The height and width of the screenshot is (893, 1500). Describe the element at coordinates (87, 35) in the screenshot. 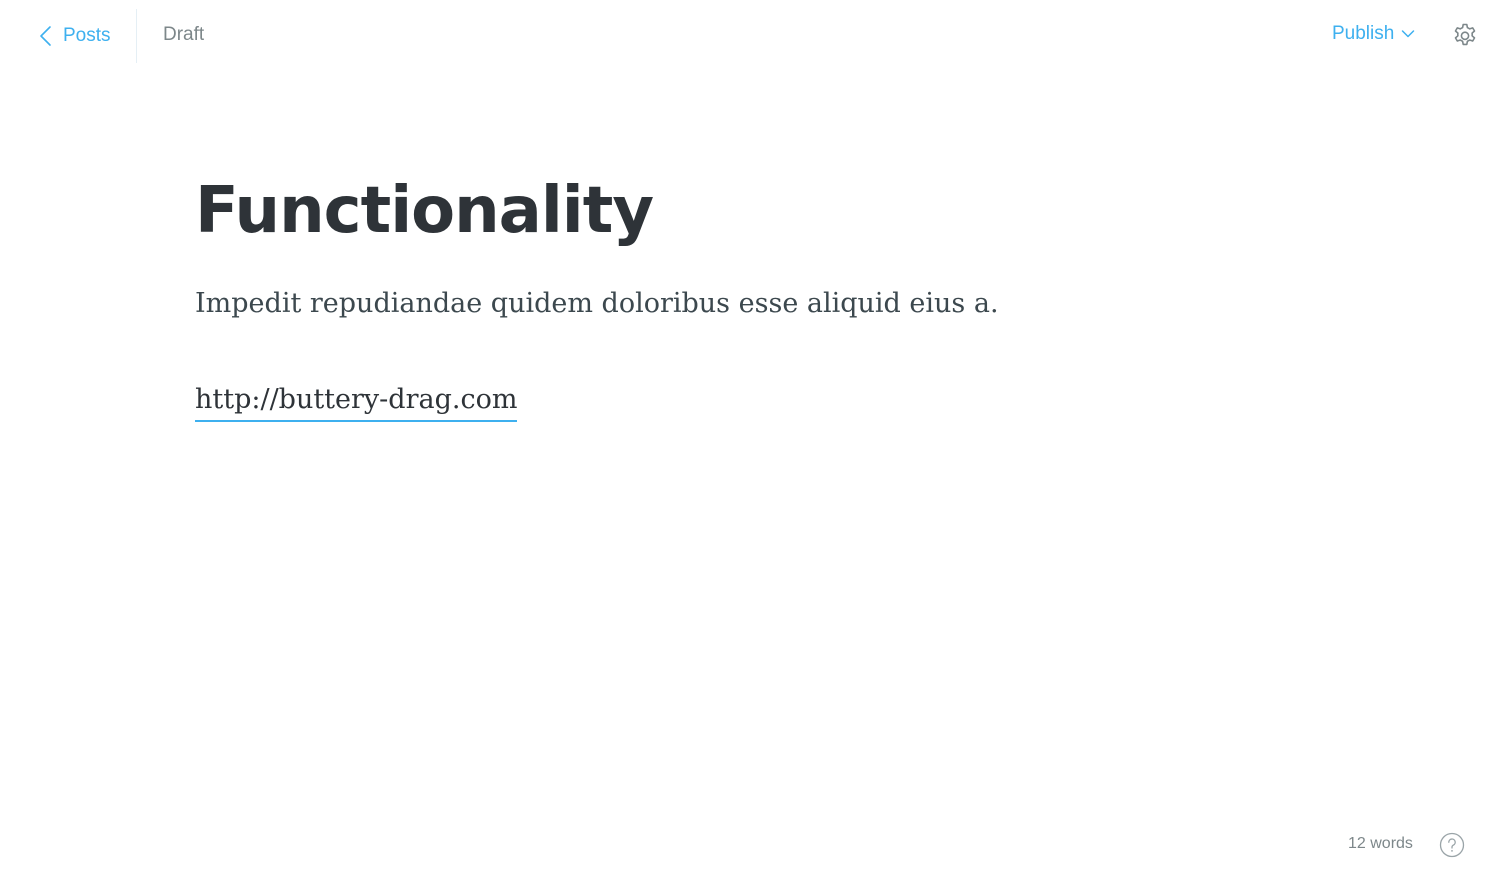

I see `back-link-label: Posts` at that location.